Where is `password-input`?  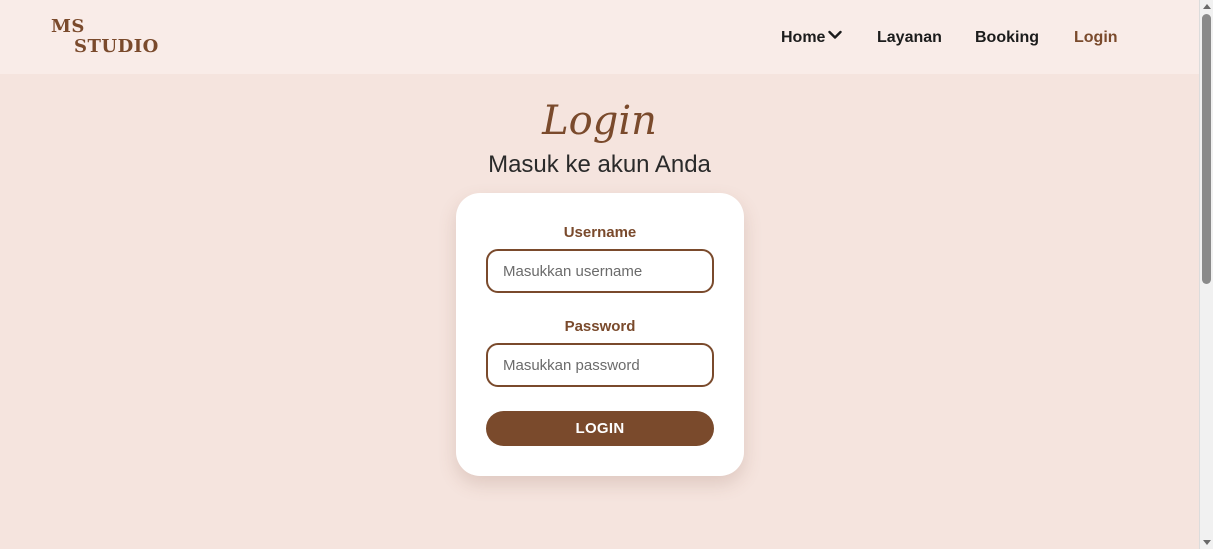 password-input is located at coordinates (600, 365).